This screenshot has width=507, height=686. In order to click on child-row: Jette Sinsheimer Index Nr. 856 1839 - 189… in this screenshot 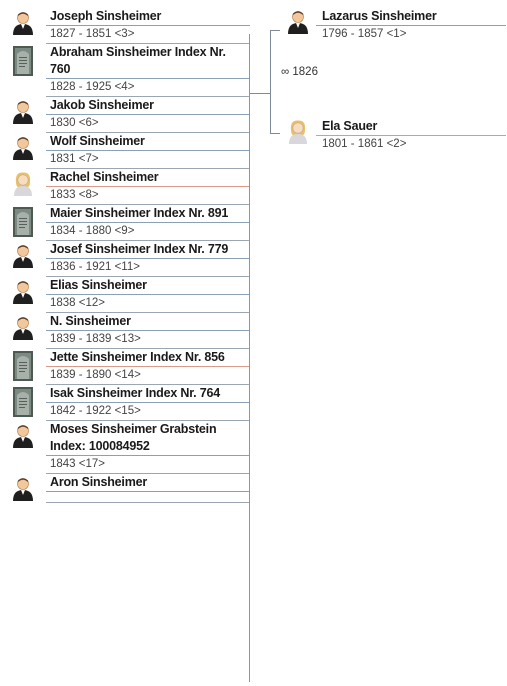, I will do `click(125, 366)`.